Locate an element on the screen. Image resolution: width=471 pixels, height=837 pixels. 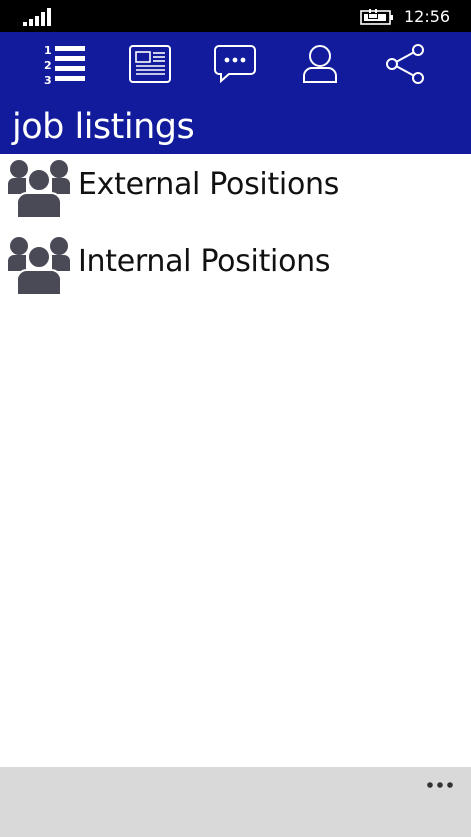
numbered-list-icon: 1 2 3 is located at coordinates (64, 64).